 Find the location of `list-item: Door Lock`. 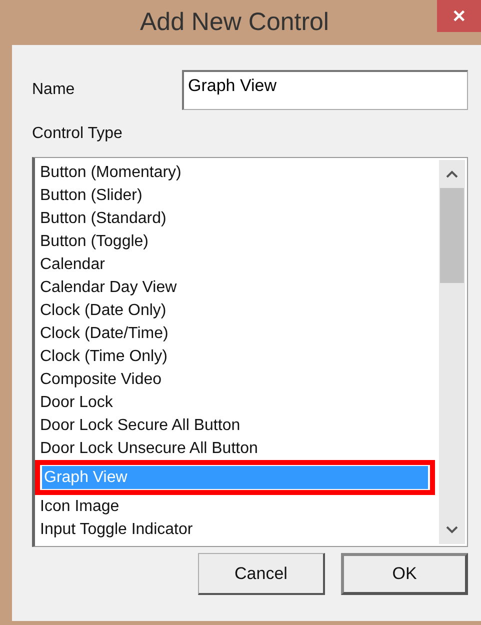

list-item: Door Lock is located at coordinates (233, 402).